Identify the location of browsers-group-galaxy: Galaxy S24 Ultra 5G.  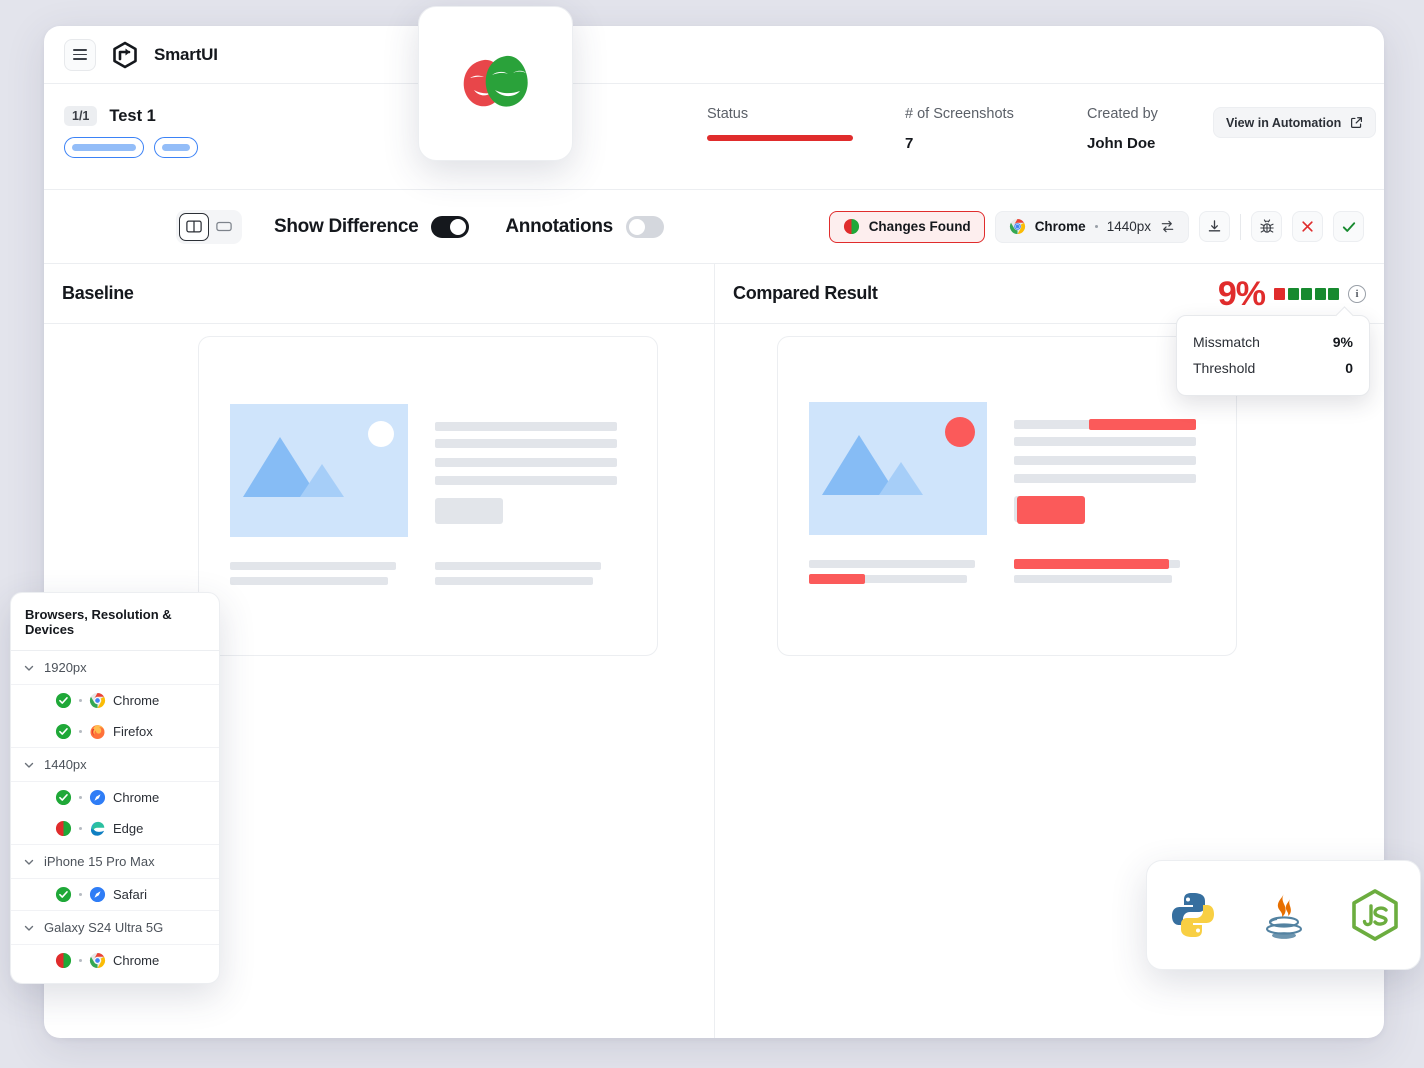
(115, 928).